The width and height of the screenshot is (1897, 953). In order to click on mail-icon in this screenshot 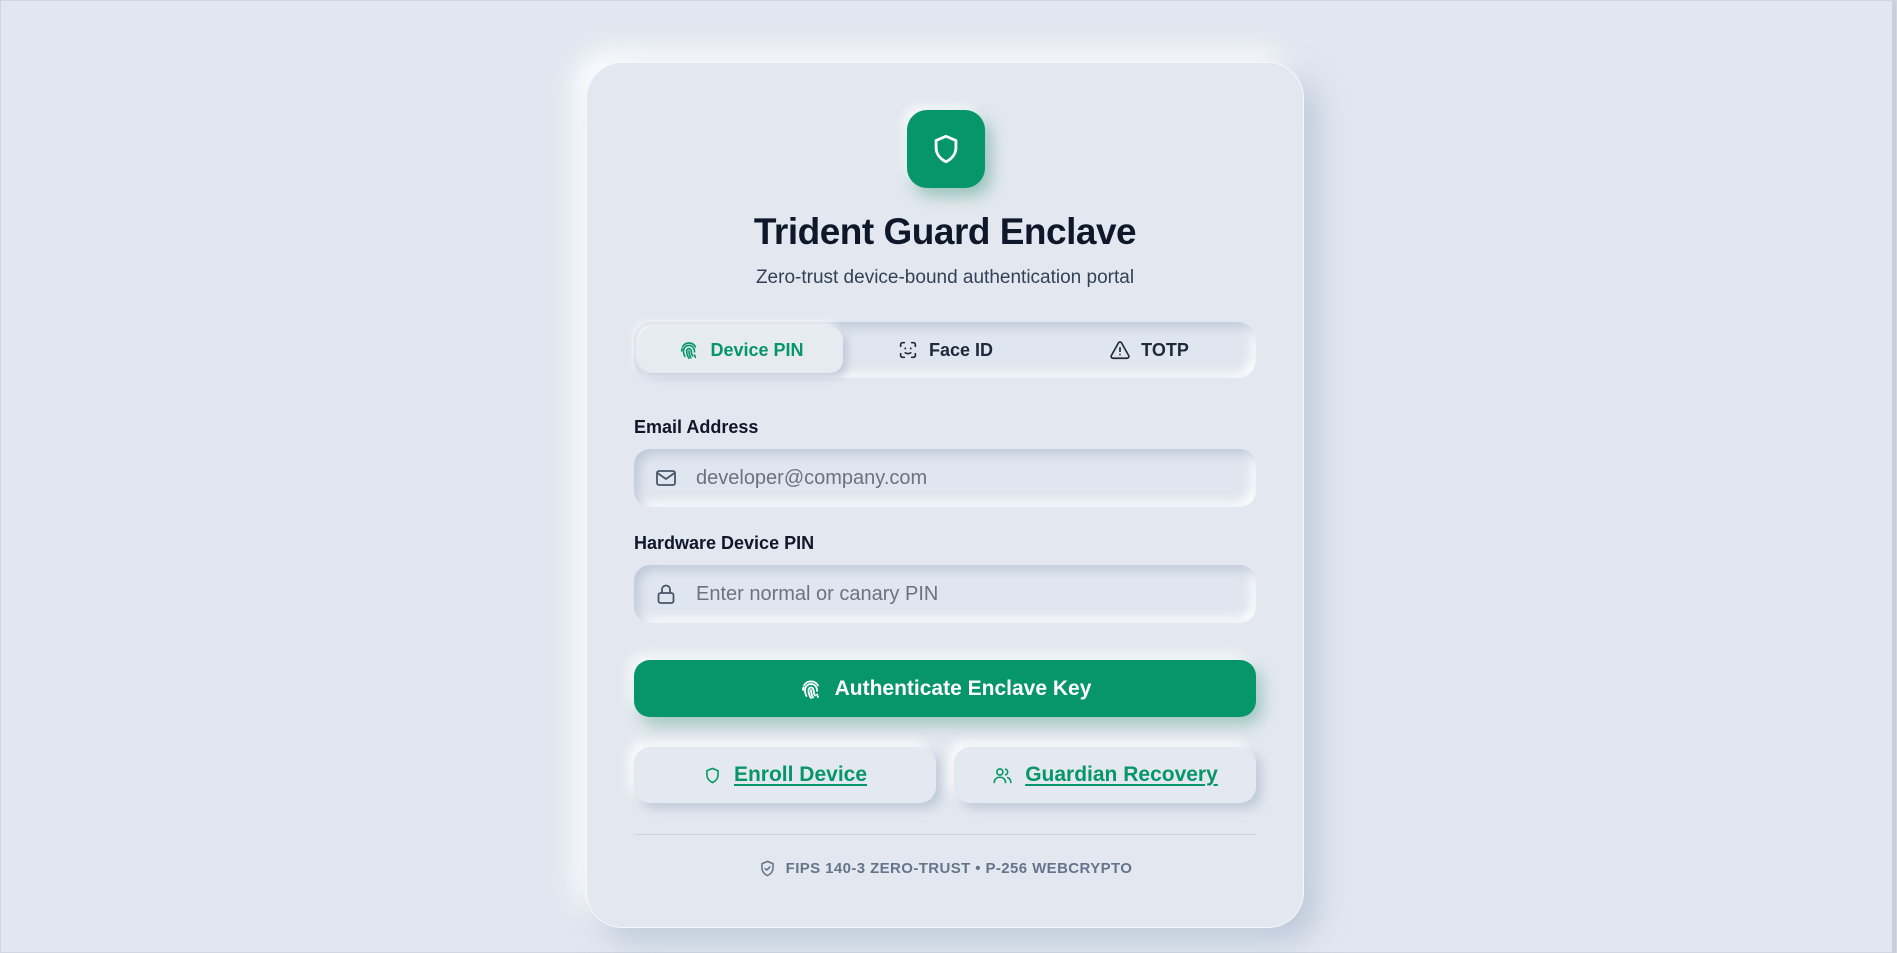, I will do `click(666, 478)`.